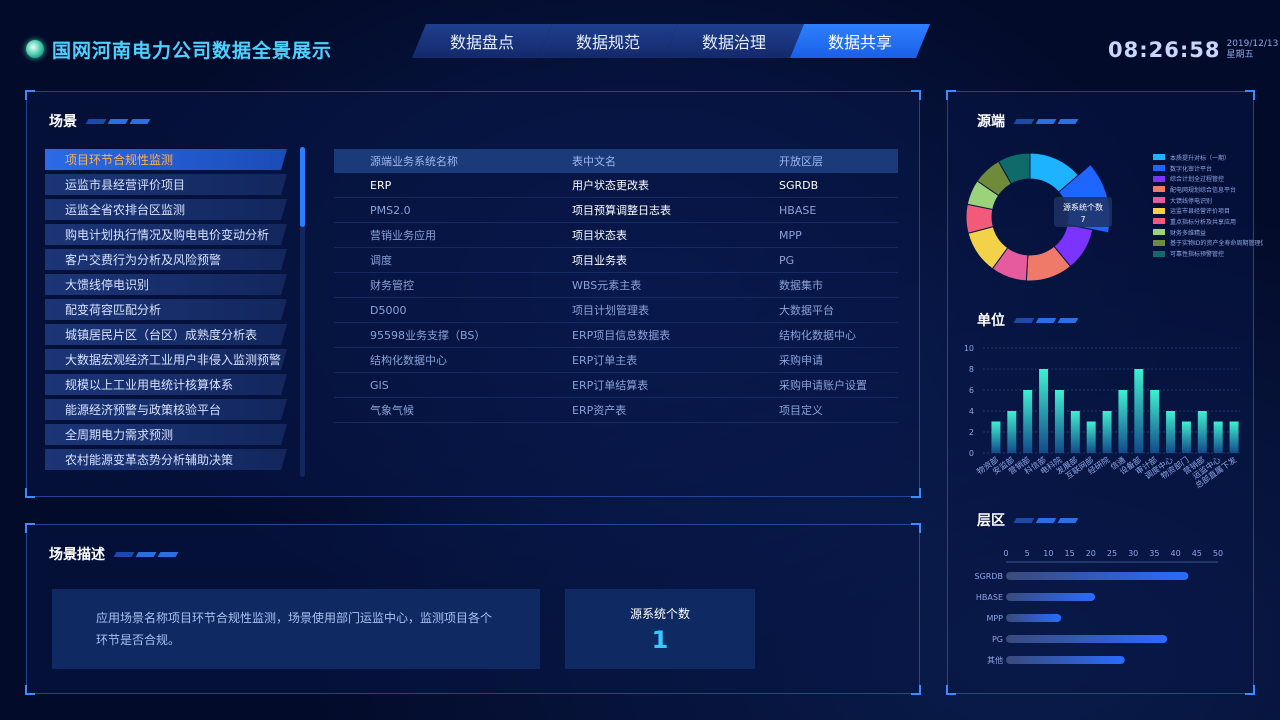 The height and width of the screenshot is (720, 1280). I want to click on table-row: ERP 用户状态更改表 SGRDB, so click(616, 185).